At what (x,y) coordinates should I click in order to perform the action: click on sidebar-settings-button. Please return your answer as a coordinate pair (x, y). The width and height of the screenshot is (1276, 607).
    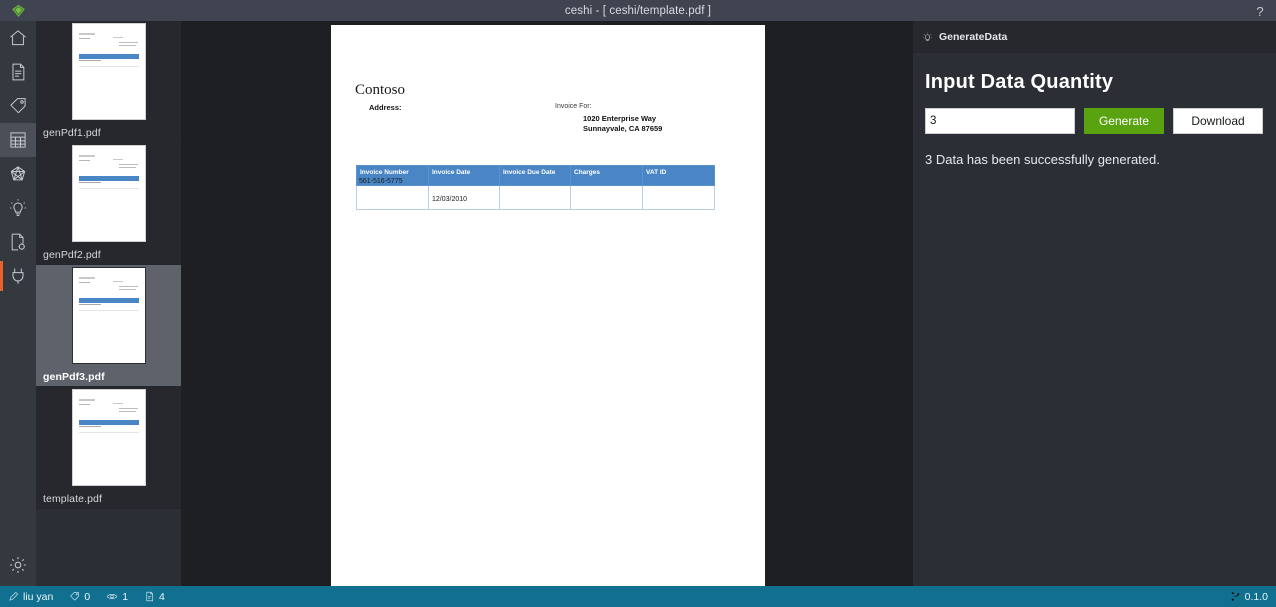
    Looking at the image, I should click on (18, 565).